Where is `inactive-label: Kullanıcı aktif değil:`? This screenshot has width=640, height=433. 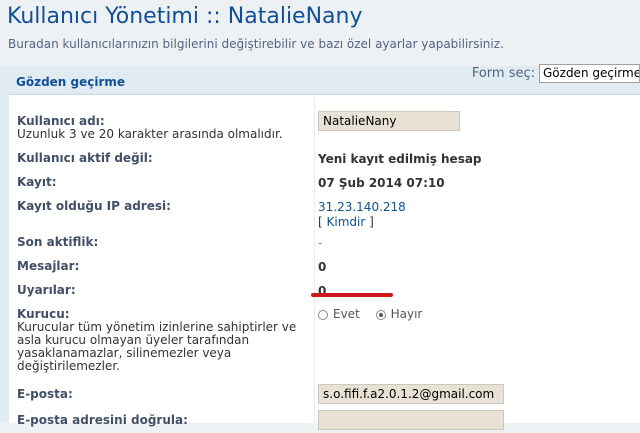
inactive-label: Kullanıcı aktif değil: is located at coordinates (85, 158).